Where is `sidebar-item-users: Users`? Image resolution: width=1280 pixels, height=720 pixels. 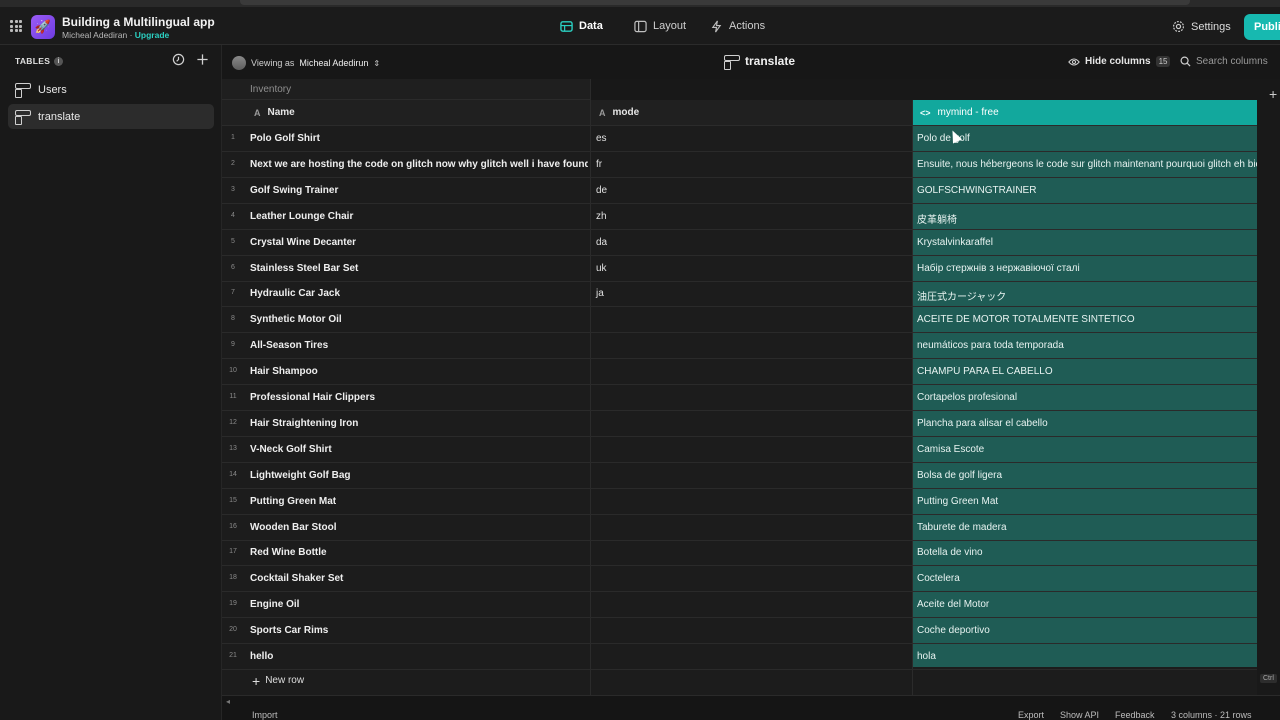 sidebar-item-users: Users is located at coordinates (111, 89).